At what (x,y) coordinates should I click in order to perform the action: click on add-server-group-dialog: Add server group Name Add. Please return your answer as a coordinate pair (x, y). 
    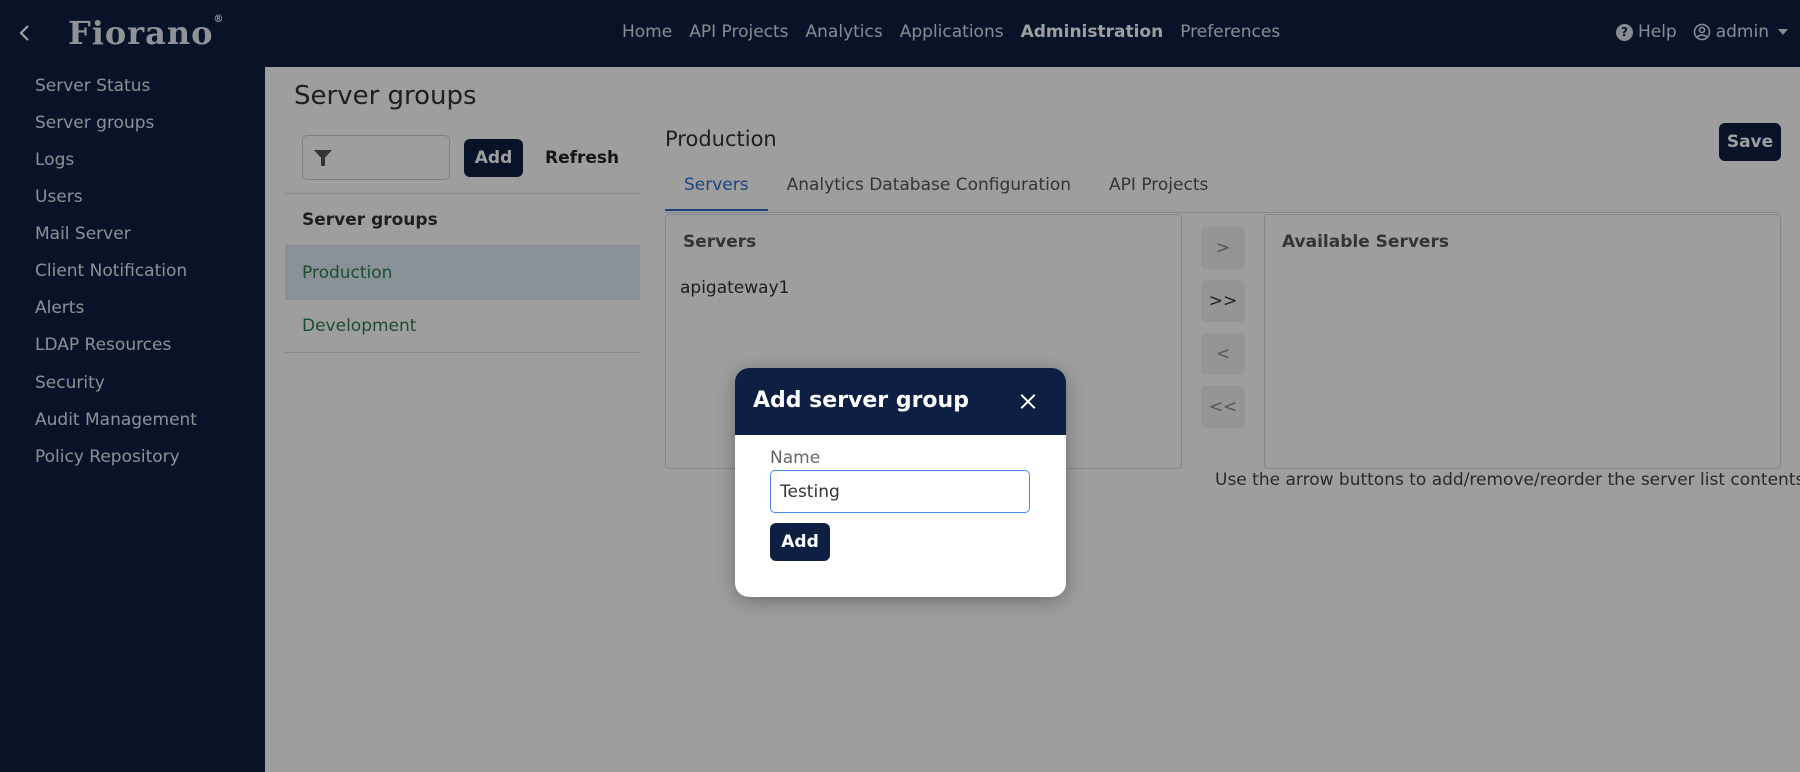
    Looking at the image, I should click on (900, 482).